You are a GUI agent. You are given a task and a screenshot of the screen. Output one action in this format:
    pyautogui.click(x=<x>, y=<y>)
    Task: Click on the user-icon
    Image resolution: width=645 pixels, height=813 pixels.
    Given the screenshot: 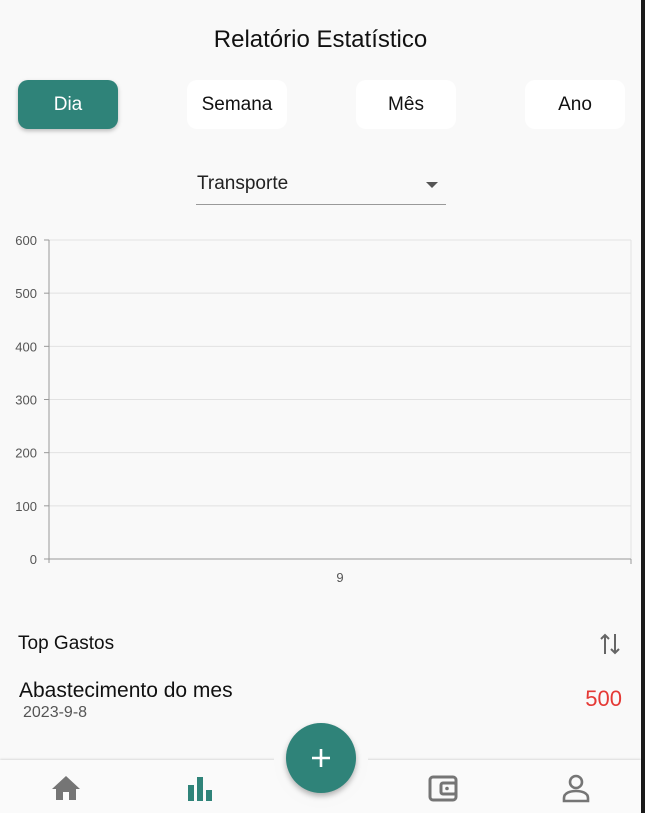 What is the action you would take?
    pyautogui.click(x=576, y=788)
    